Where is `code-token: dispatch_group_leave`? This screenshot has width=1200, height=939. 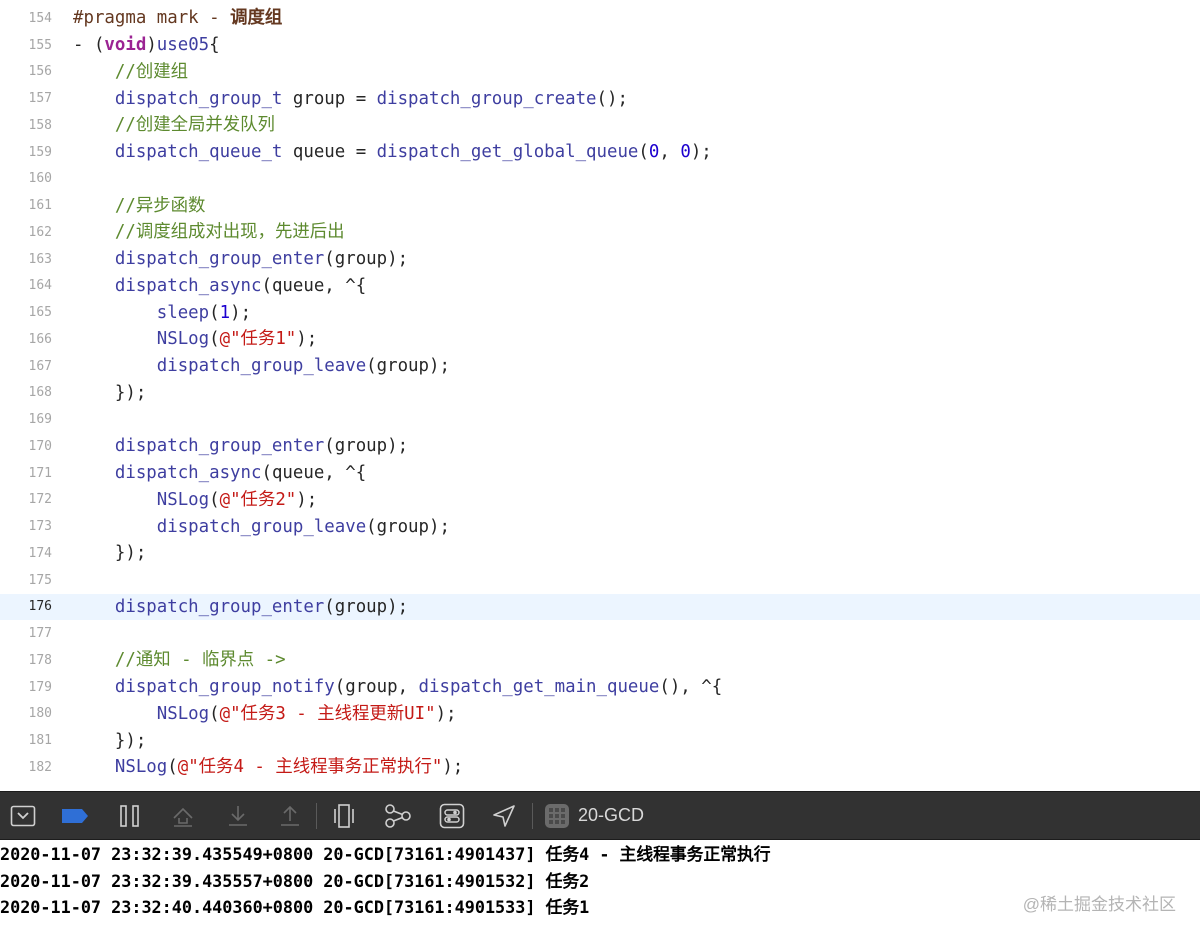 code-token: dispatch_group_leave is located at coordinates (220, 366).